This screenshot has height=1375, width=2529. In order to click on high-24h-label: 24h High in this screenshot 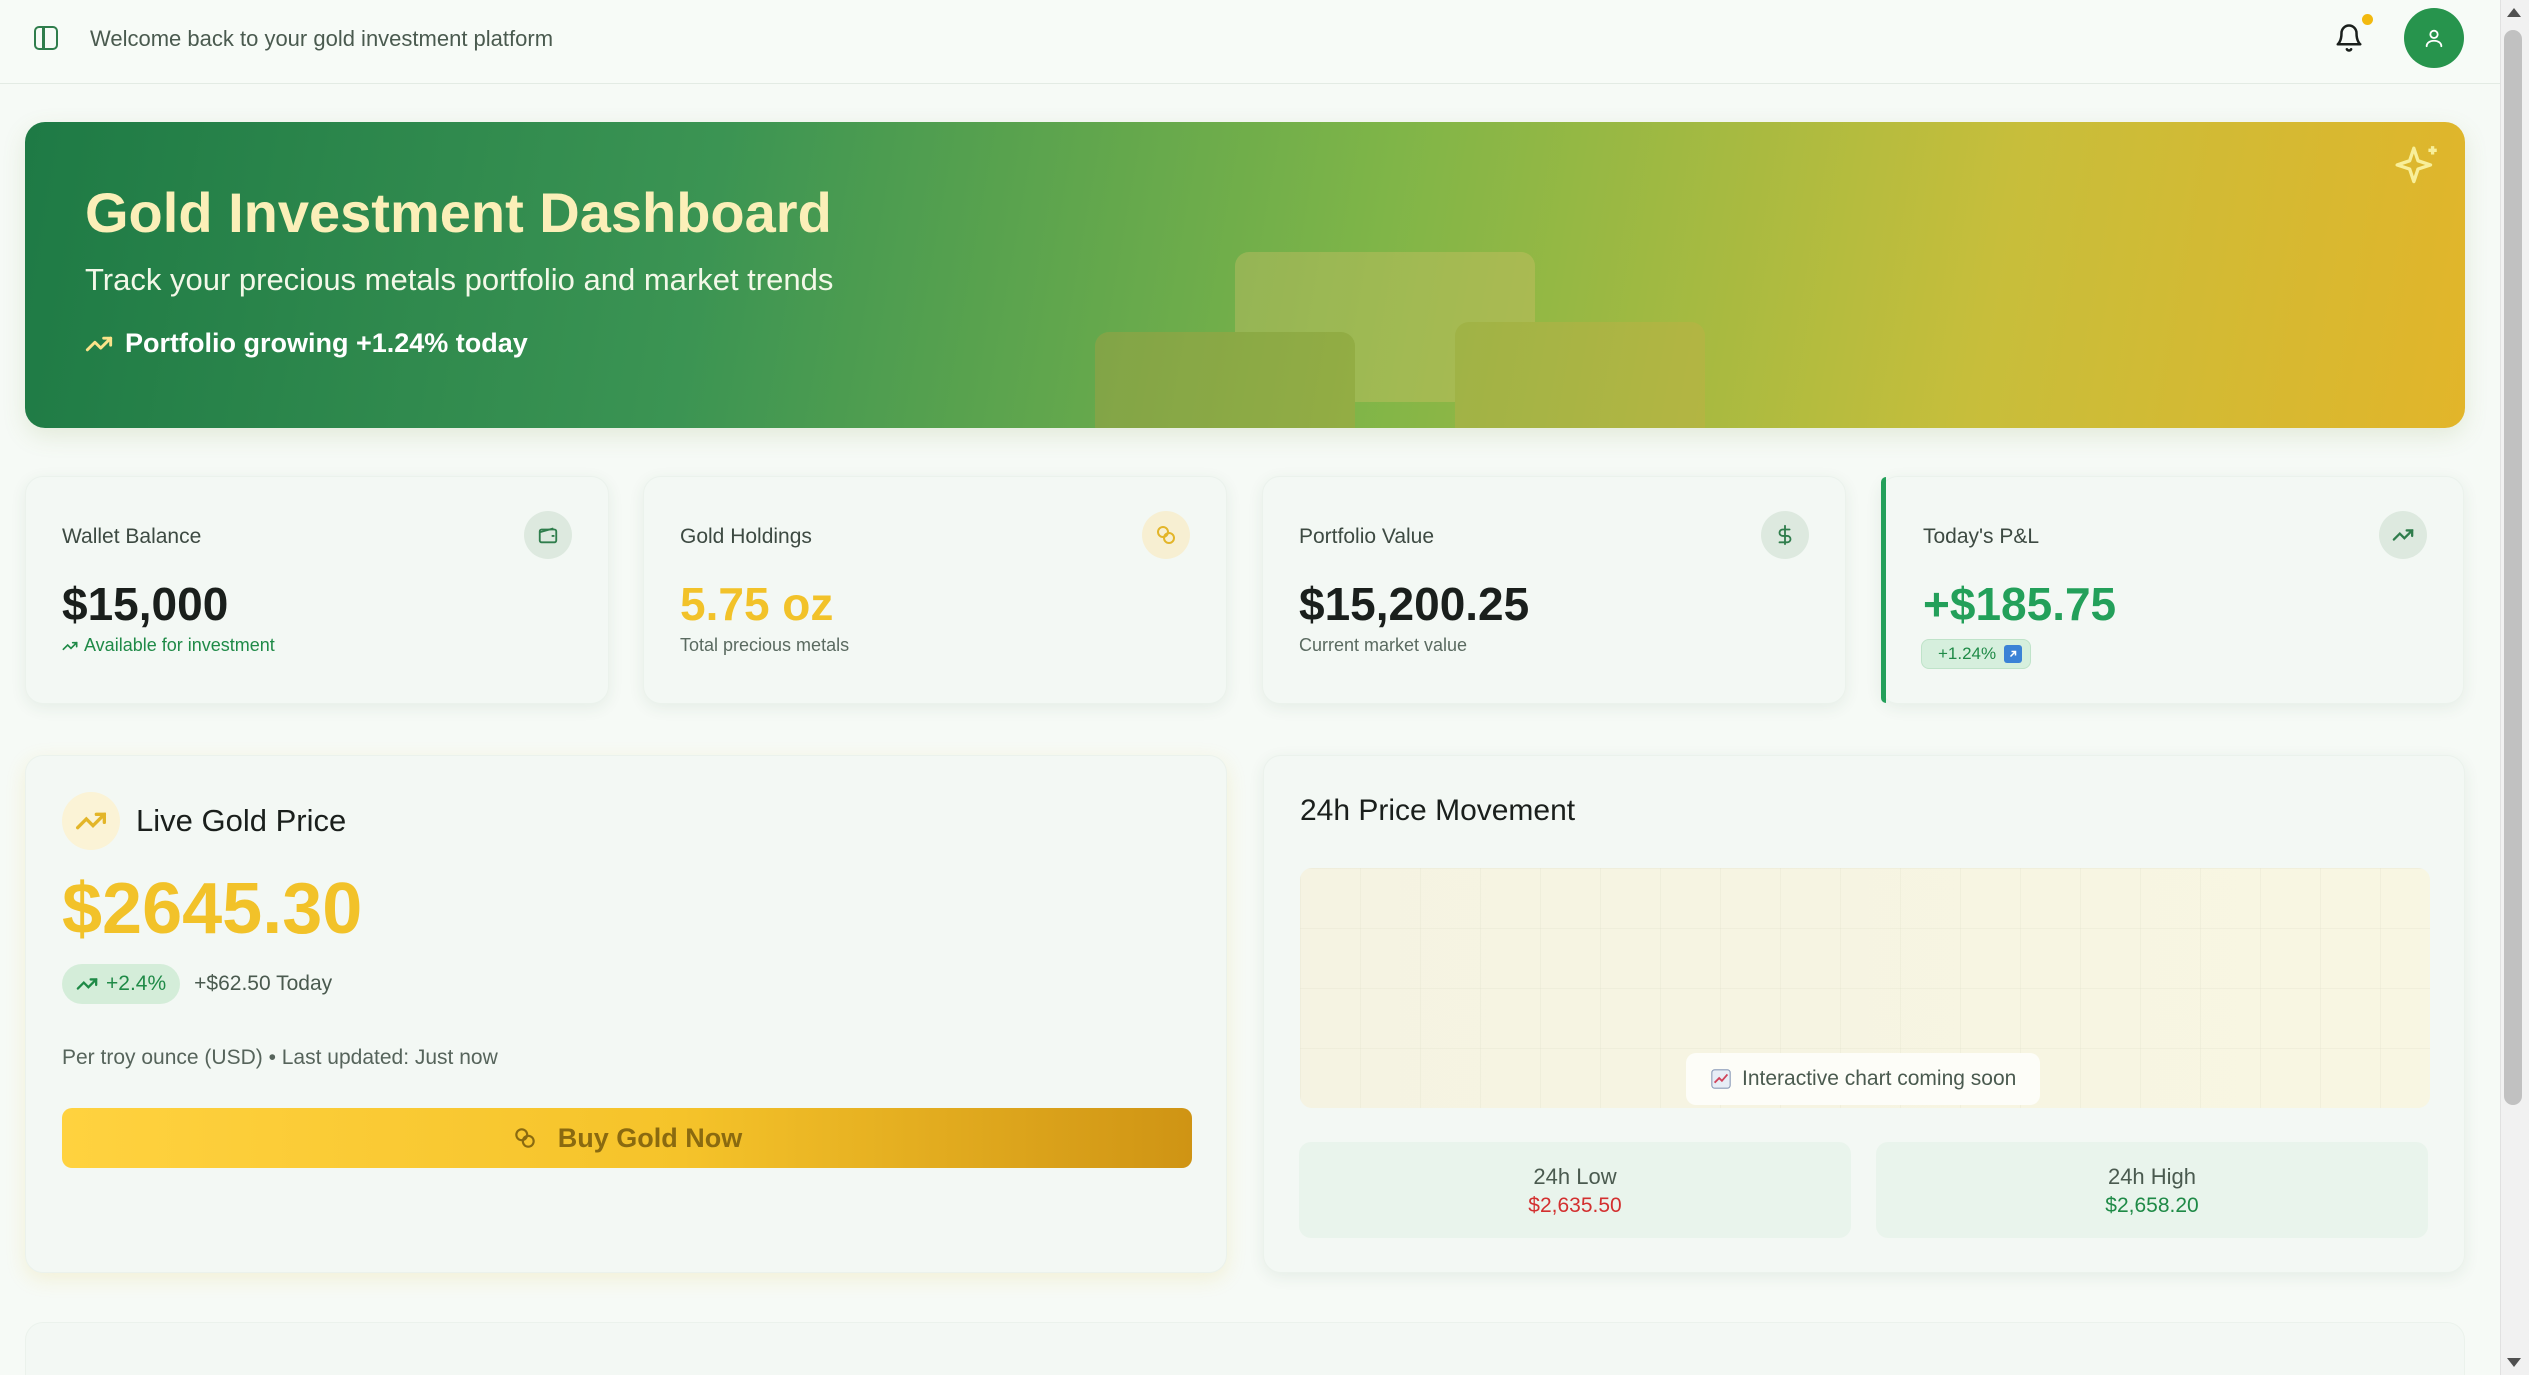, I will do `click(2152, 1176)`.